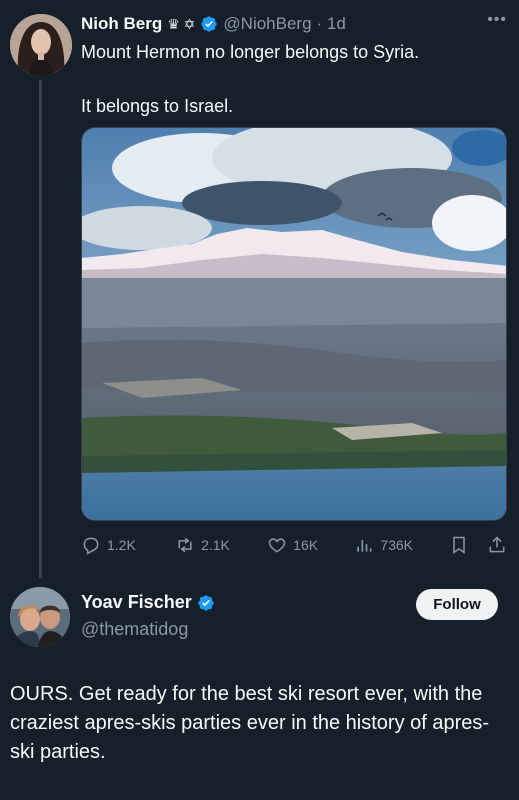 The image size is (519, 800). I want to click on like-count: 16K, so click(306, 545).